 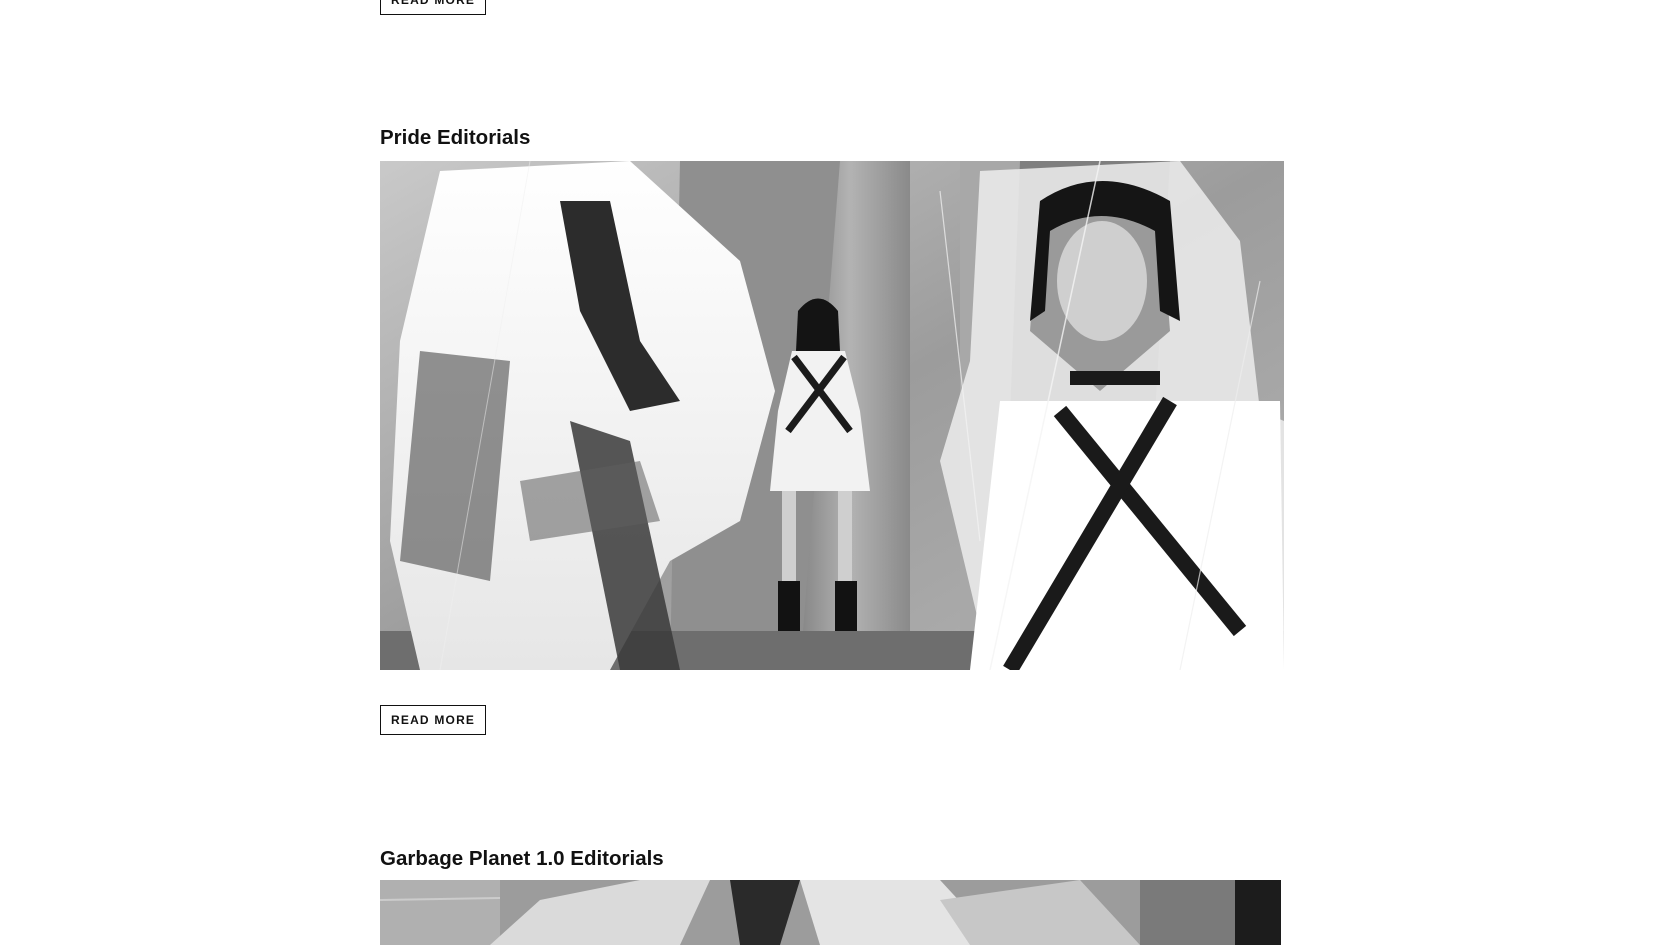 What do you see at coordinates (455, 138) in the screenshot?
I see `post-title: Pride Editorials` at bounding box center [455, 138].